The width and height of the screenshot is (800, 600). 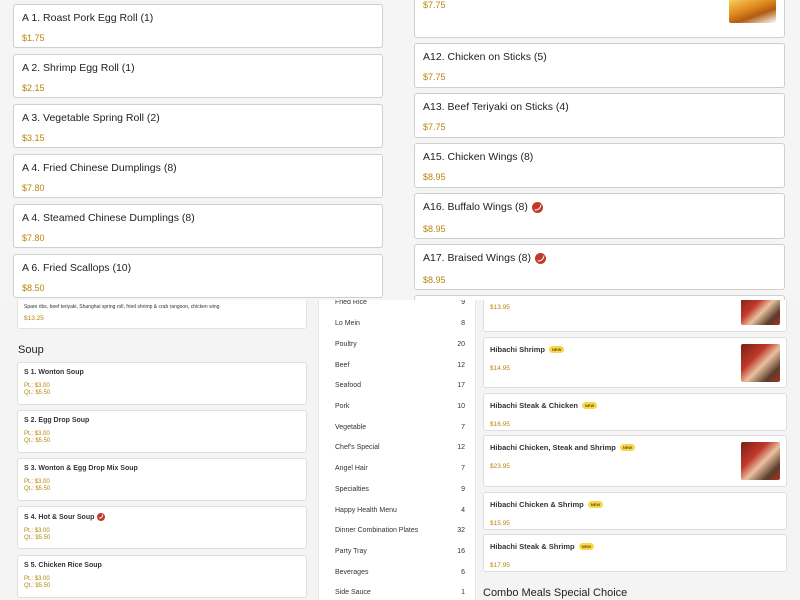 What do you see at coordinates (500, 466) in the screenshot?
I see `hibachi-item-price: $23.95` at bounding box center [500, 466].